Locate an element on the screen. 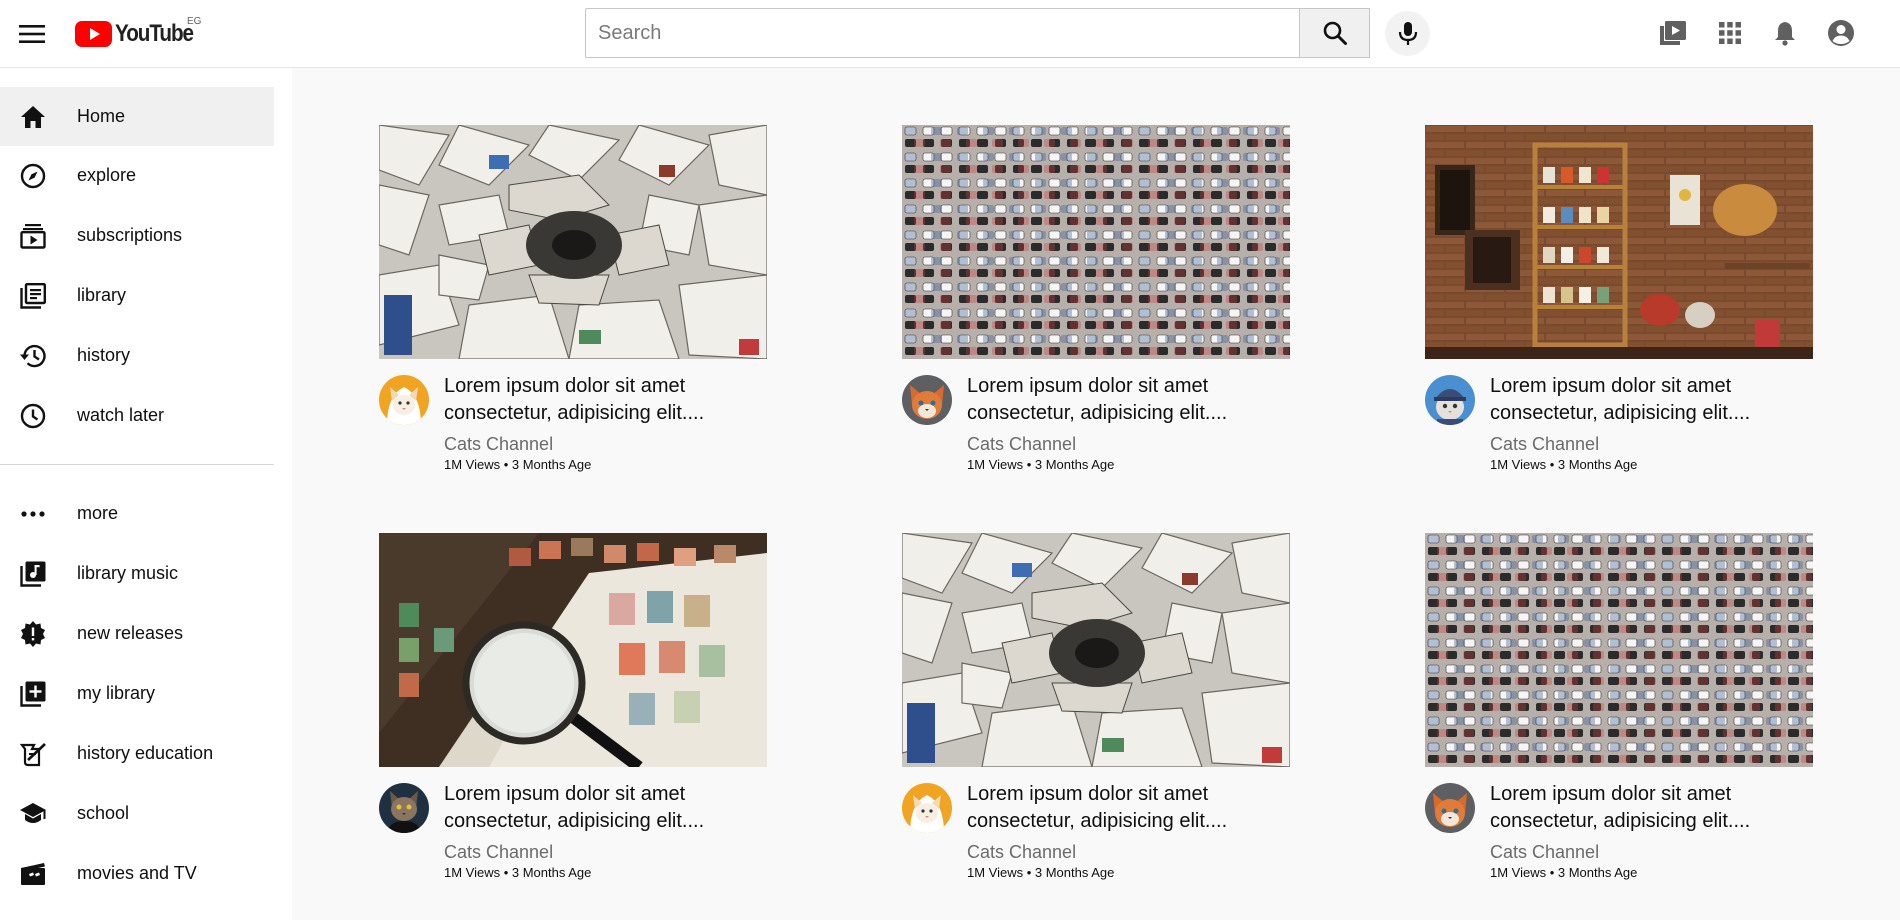 This screenshot has width=1900, height=920. top-header: YouTube EG is located at coordinates (950, 34).